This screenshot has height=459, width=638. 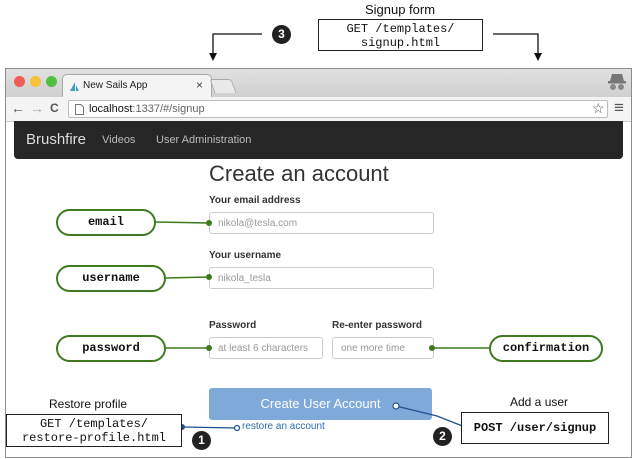 I want to click on restore-template-line1: GET /templates/, so click(x=94, y=424).